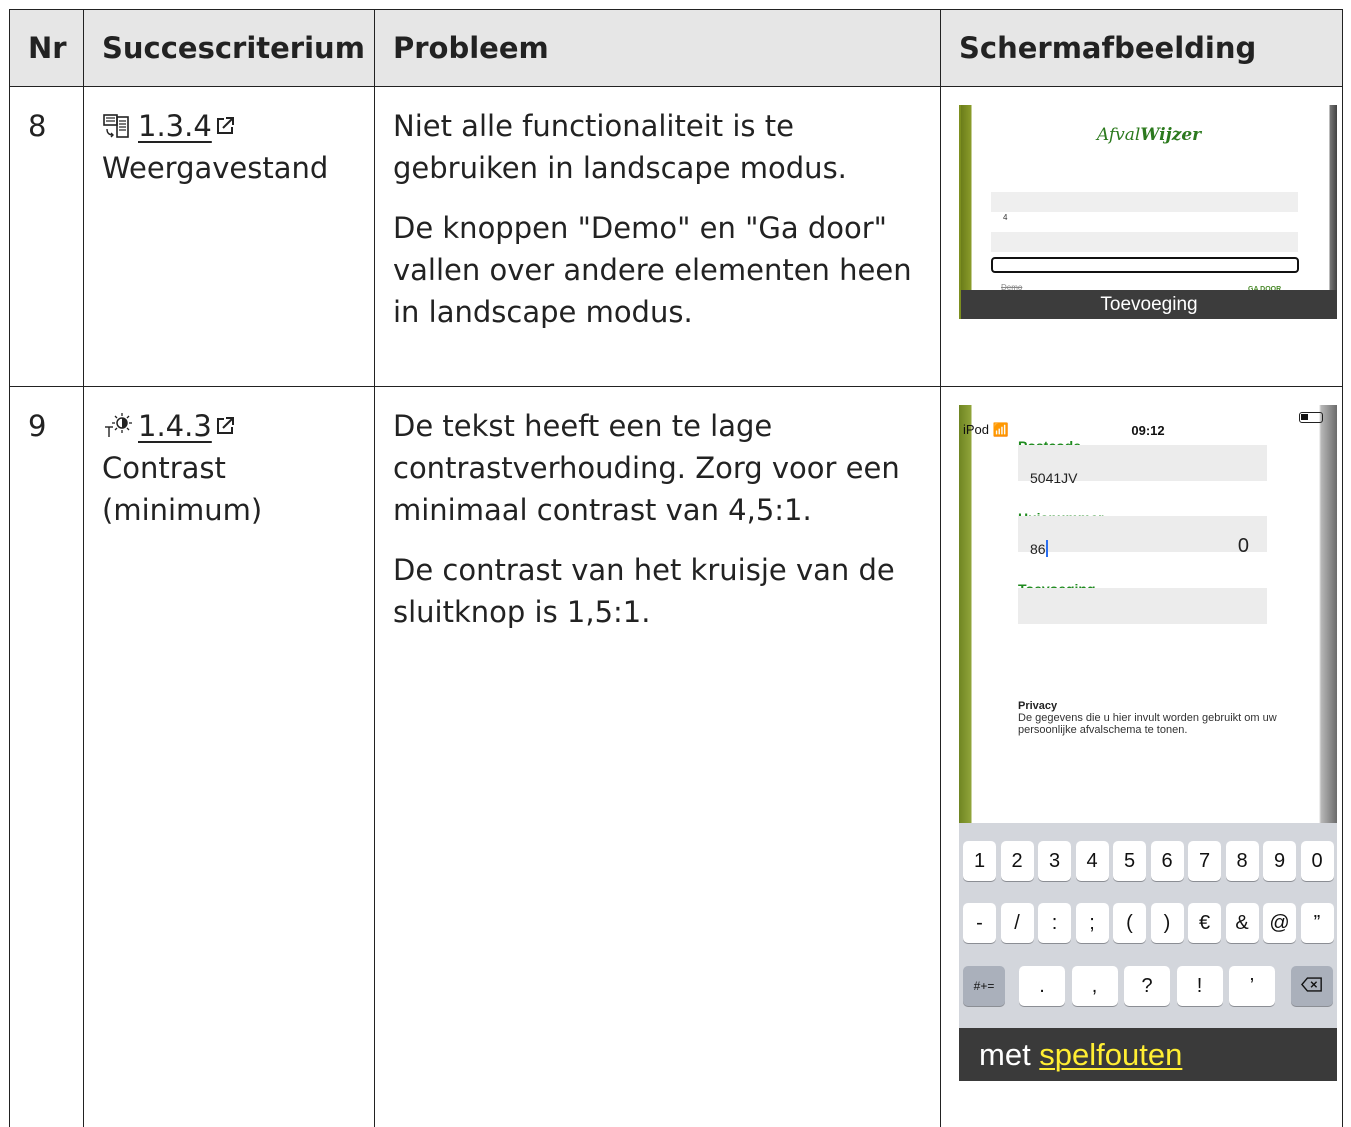  Describe the element at coordinates (1317, 923) in the screenshot. I see `keyboard-key: ”` at that location.